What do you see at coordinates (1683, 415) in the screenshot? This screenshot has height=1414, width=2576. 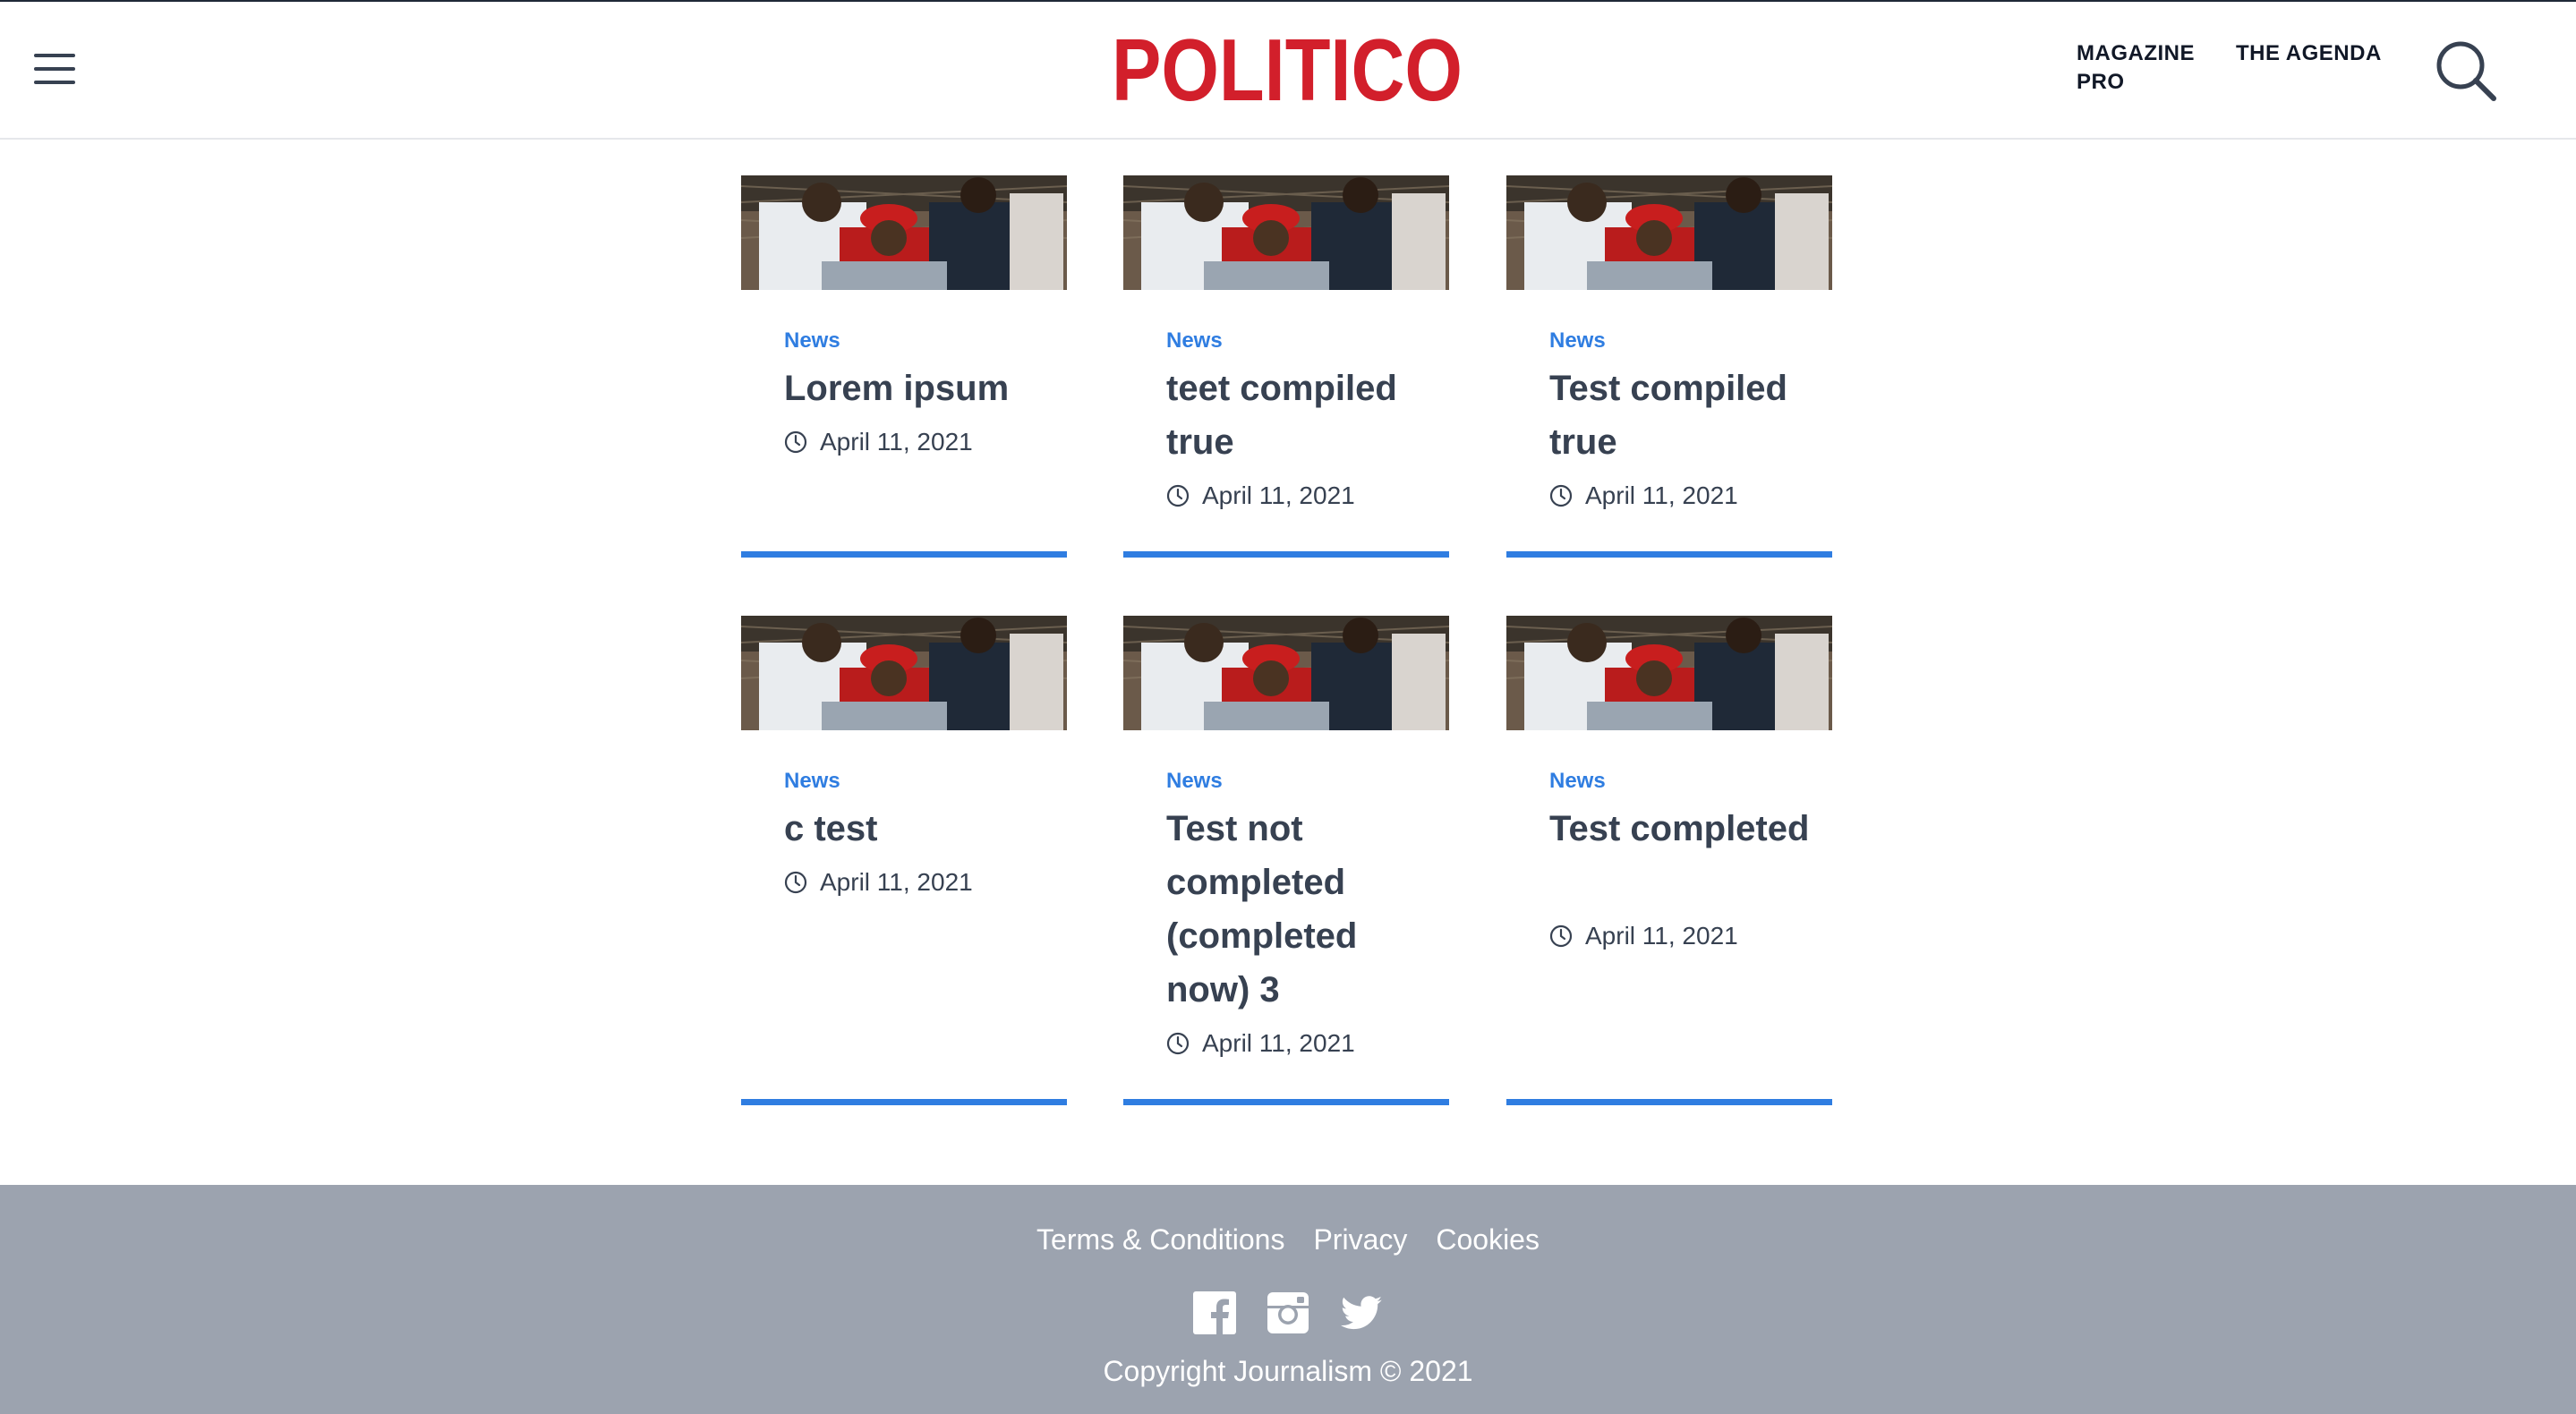 I see `article-title: Test compiled true` at bounding box center [1683, 415].